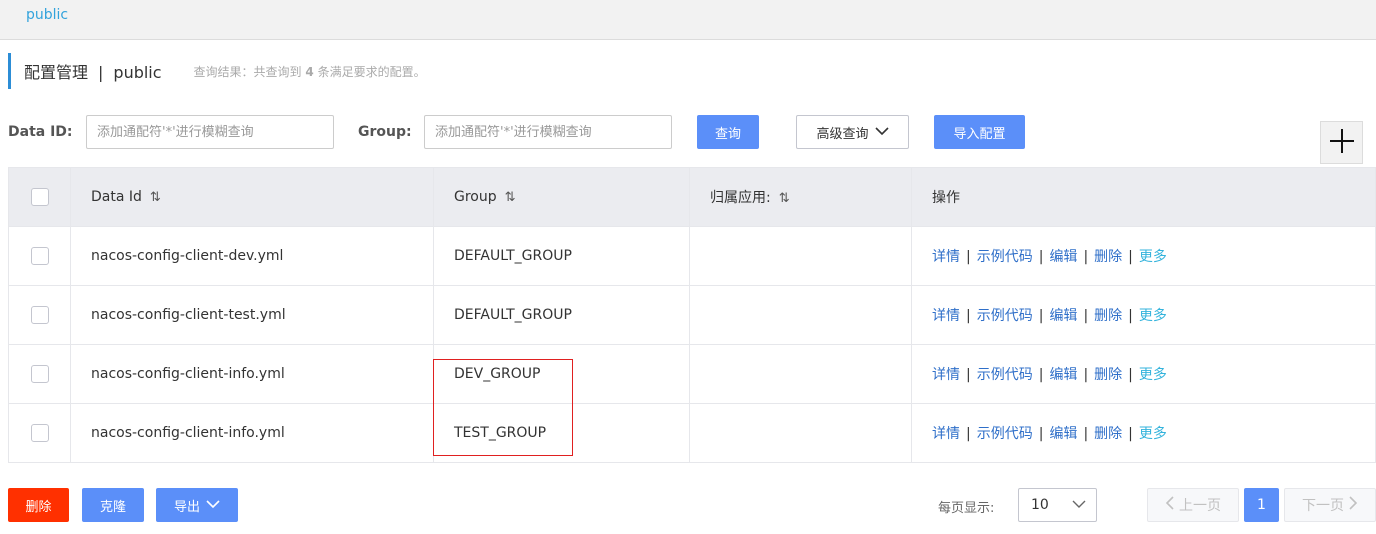  What do you see at coordinates (561, 197) in the screenshot?
I see `header-group: Group ⇅` at bounding box center [561, 197].